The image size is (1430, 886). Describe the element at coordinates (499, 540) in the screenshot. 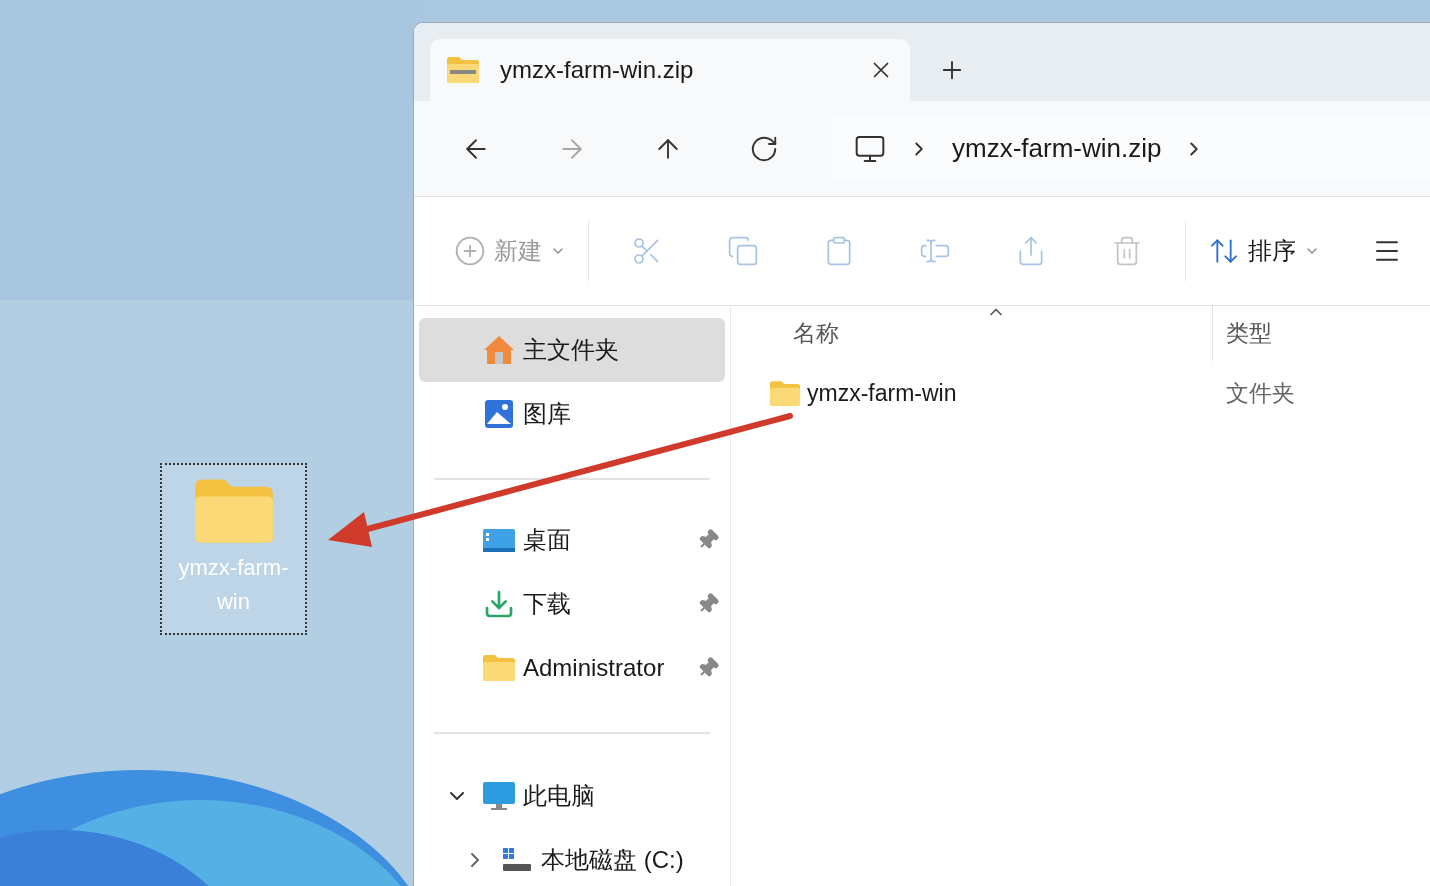

I see `desktop-icon` at that location.